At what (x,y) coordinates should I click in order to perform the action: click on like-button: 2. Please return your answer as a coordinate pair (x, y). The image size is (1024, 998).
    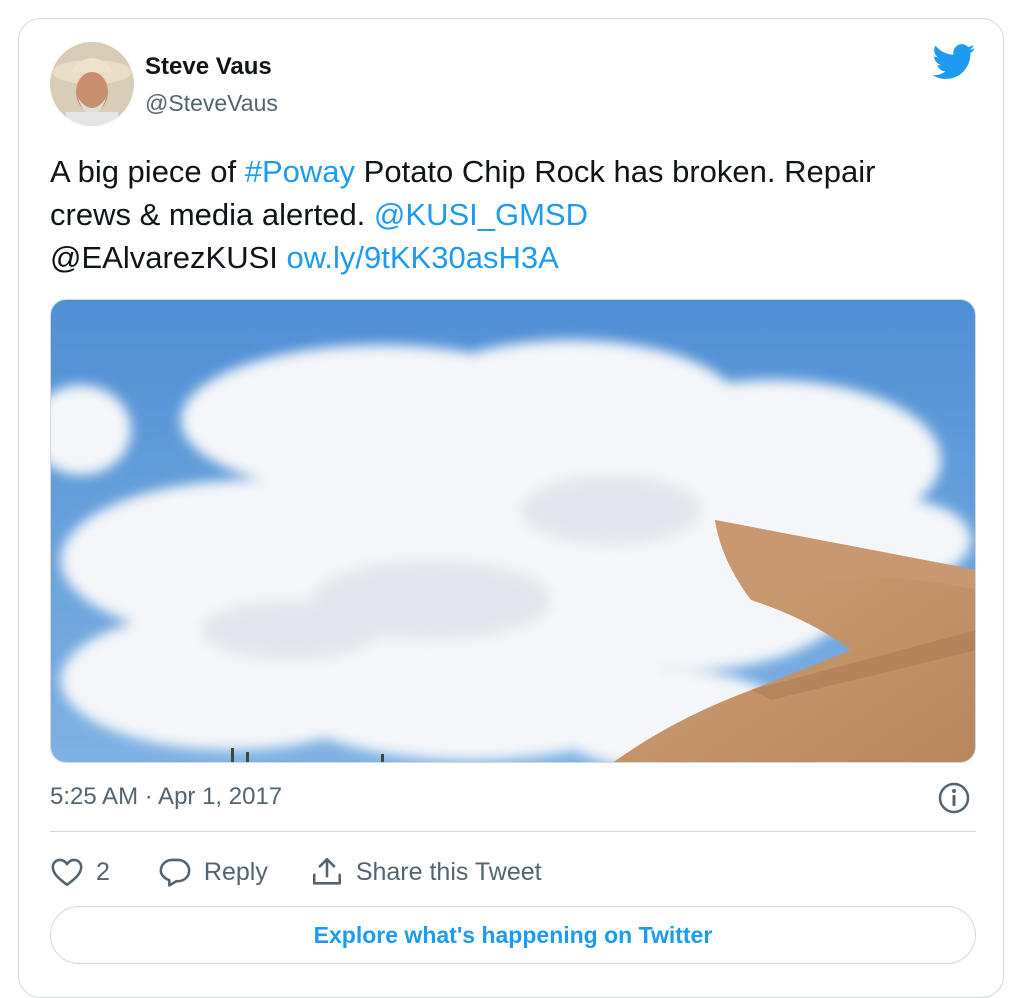
    Looking at the image, I should click on (80, 872).